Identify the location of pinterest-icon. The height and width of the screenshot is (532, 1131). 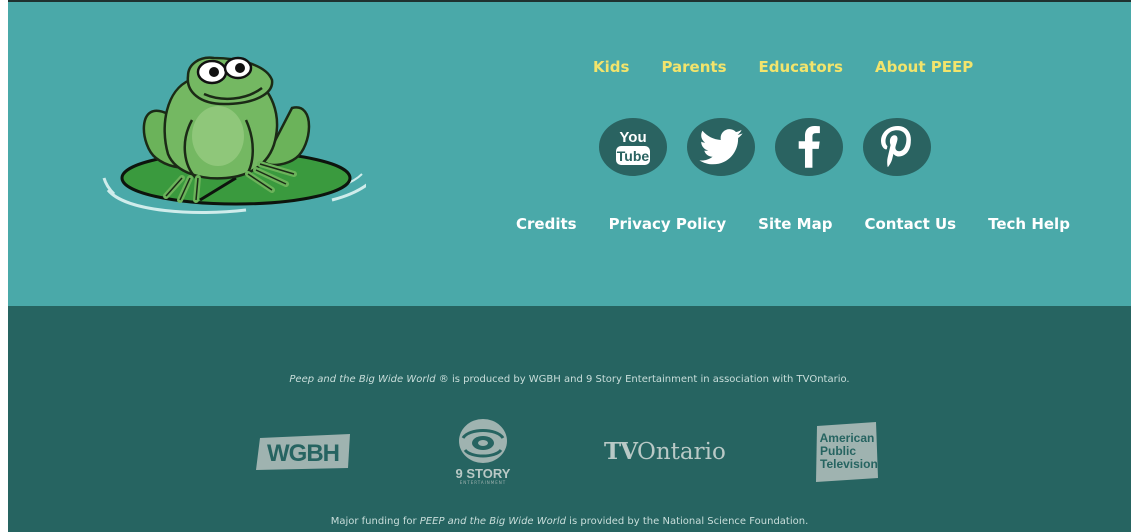
(896, 146).